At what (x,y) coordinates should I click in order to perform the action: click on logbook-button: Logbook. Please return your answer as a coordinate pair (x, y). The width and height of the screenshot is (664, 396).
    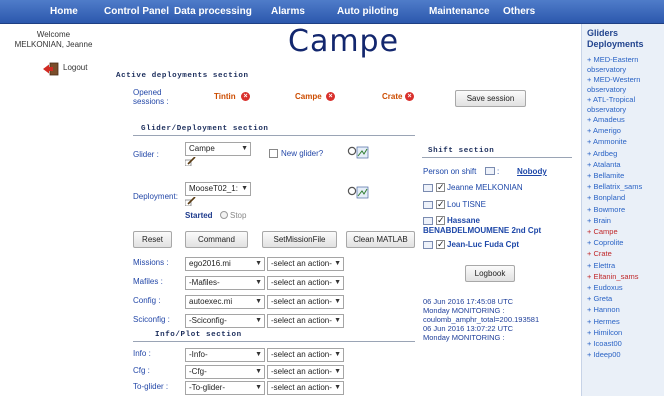
    Looking at the image, I should click on (490, 273).